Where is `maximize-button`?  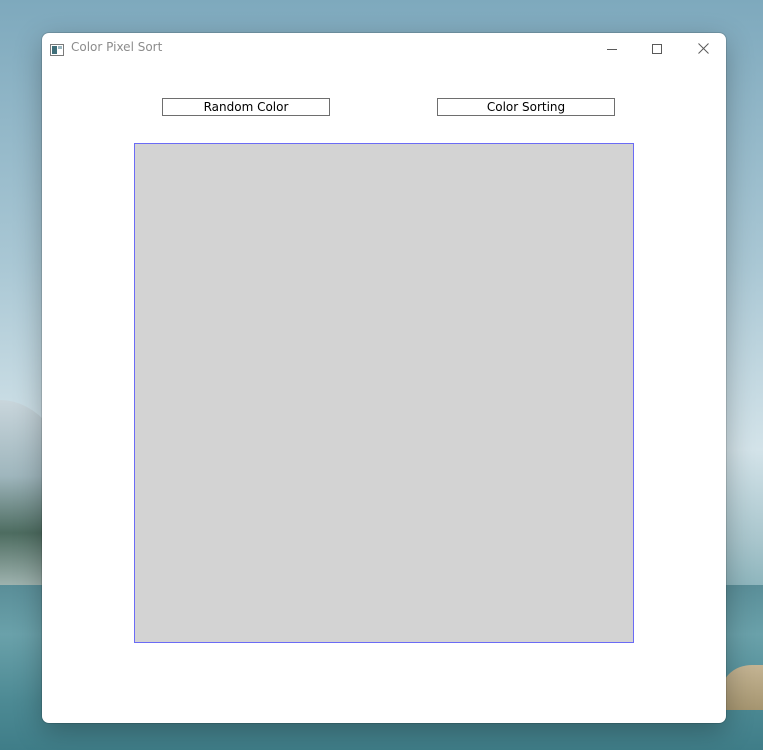
maximize-button is located at coordinates (657, 48).